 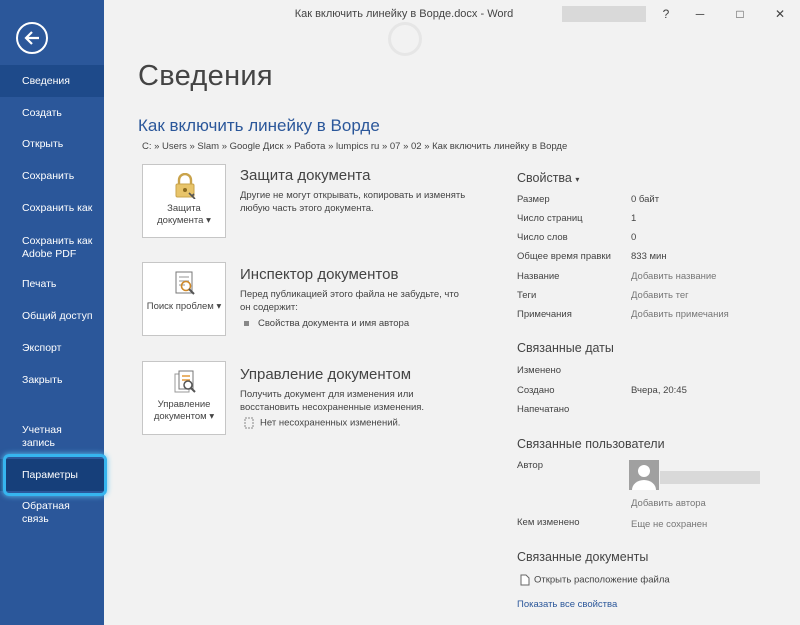 I want to click on watermark-icon, so click(x=405, y=39).